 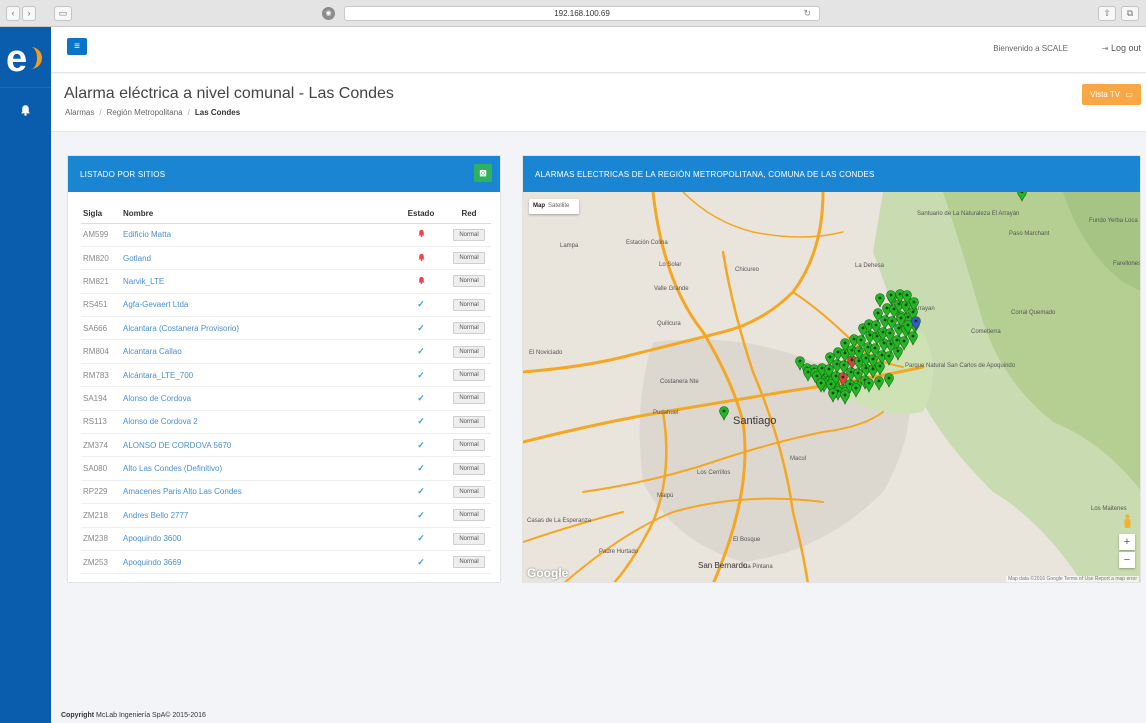 What do you see at coordinates (1127, 542) in the screenshot?
I see `zoom-in-button: +` at bounding box center [1127, 542].